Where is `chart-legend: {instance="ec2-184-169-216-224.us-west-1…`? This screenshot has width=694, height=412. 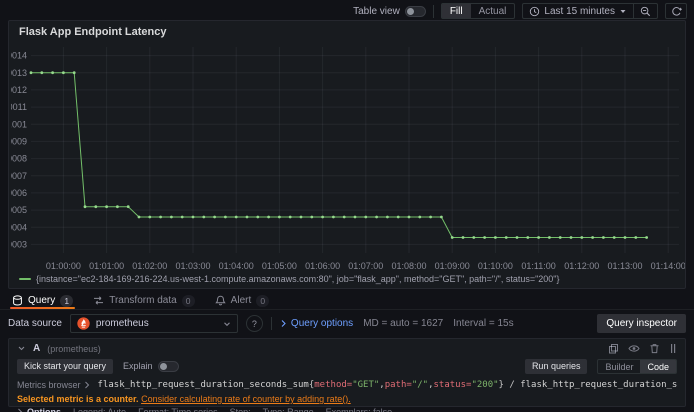 chart-legend: {instance="ec2-184-169-216-224.us-west-1… is located at coordinates (289, 279).